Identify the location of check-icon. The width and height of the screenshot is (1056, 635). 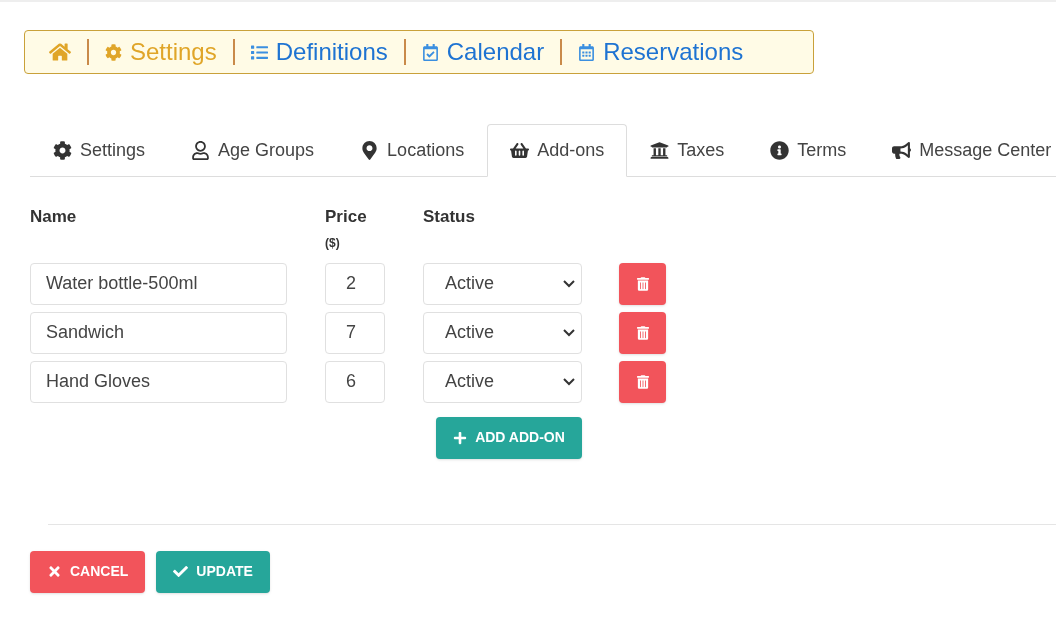
(181, 571).